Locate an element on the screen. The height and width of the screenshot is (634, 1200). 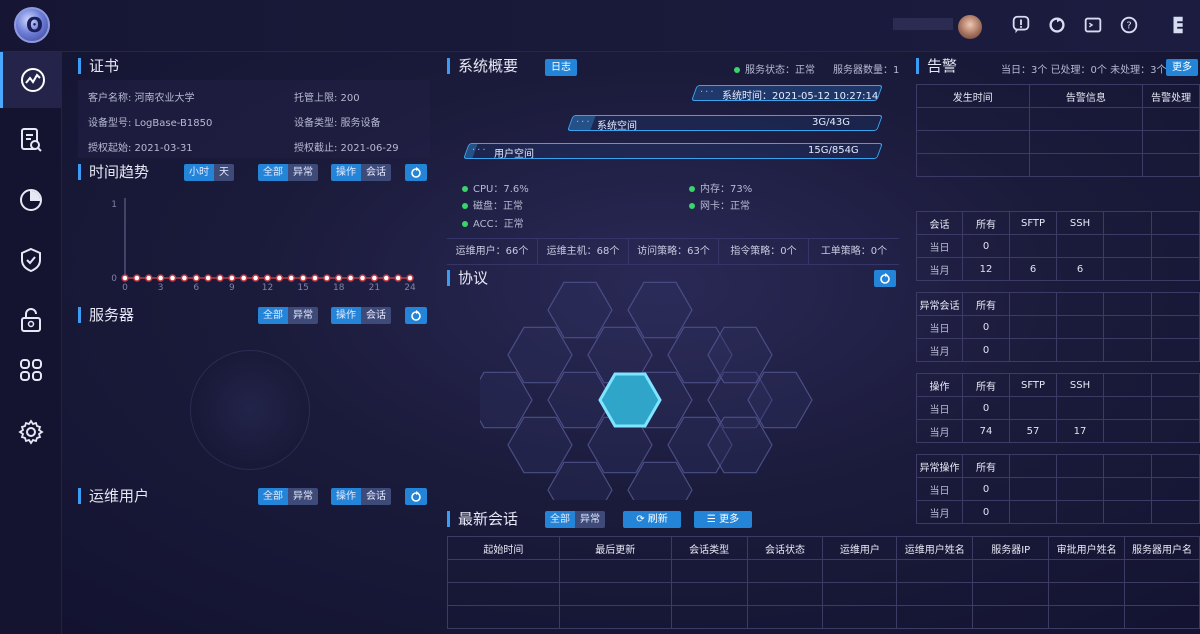
monitor-icon is located at coordinates (31, 80).